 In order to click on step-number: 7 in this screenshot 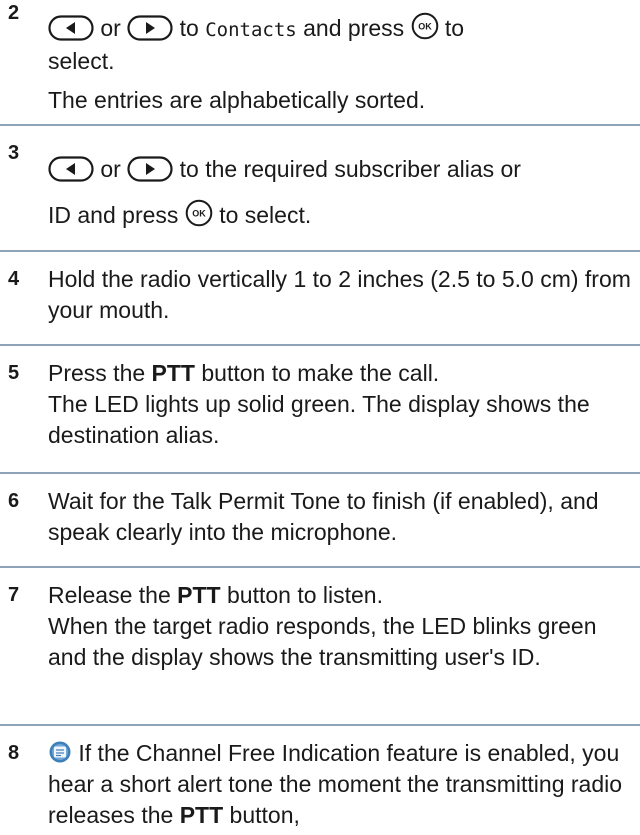, I will do `click(14, 595)`.